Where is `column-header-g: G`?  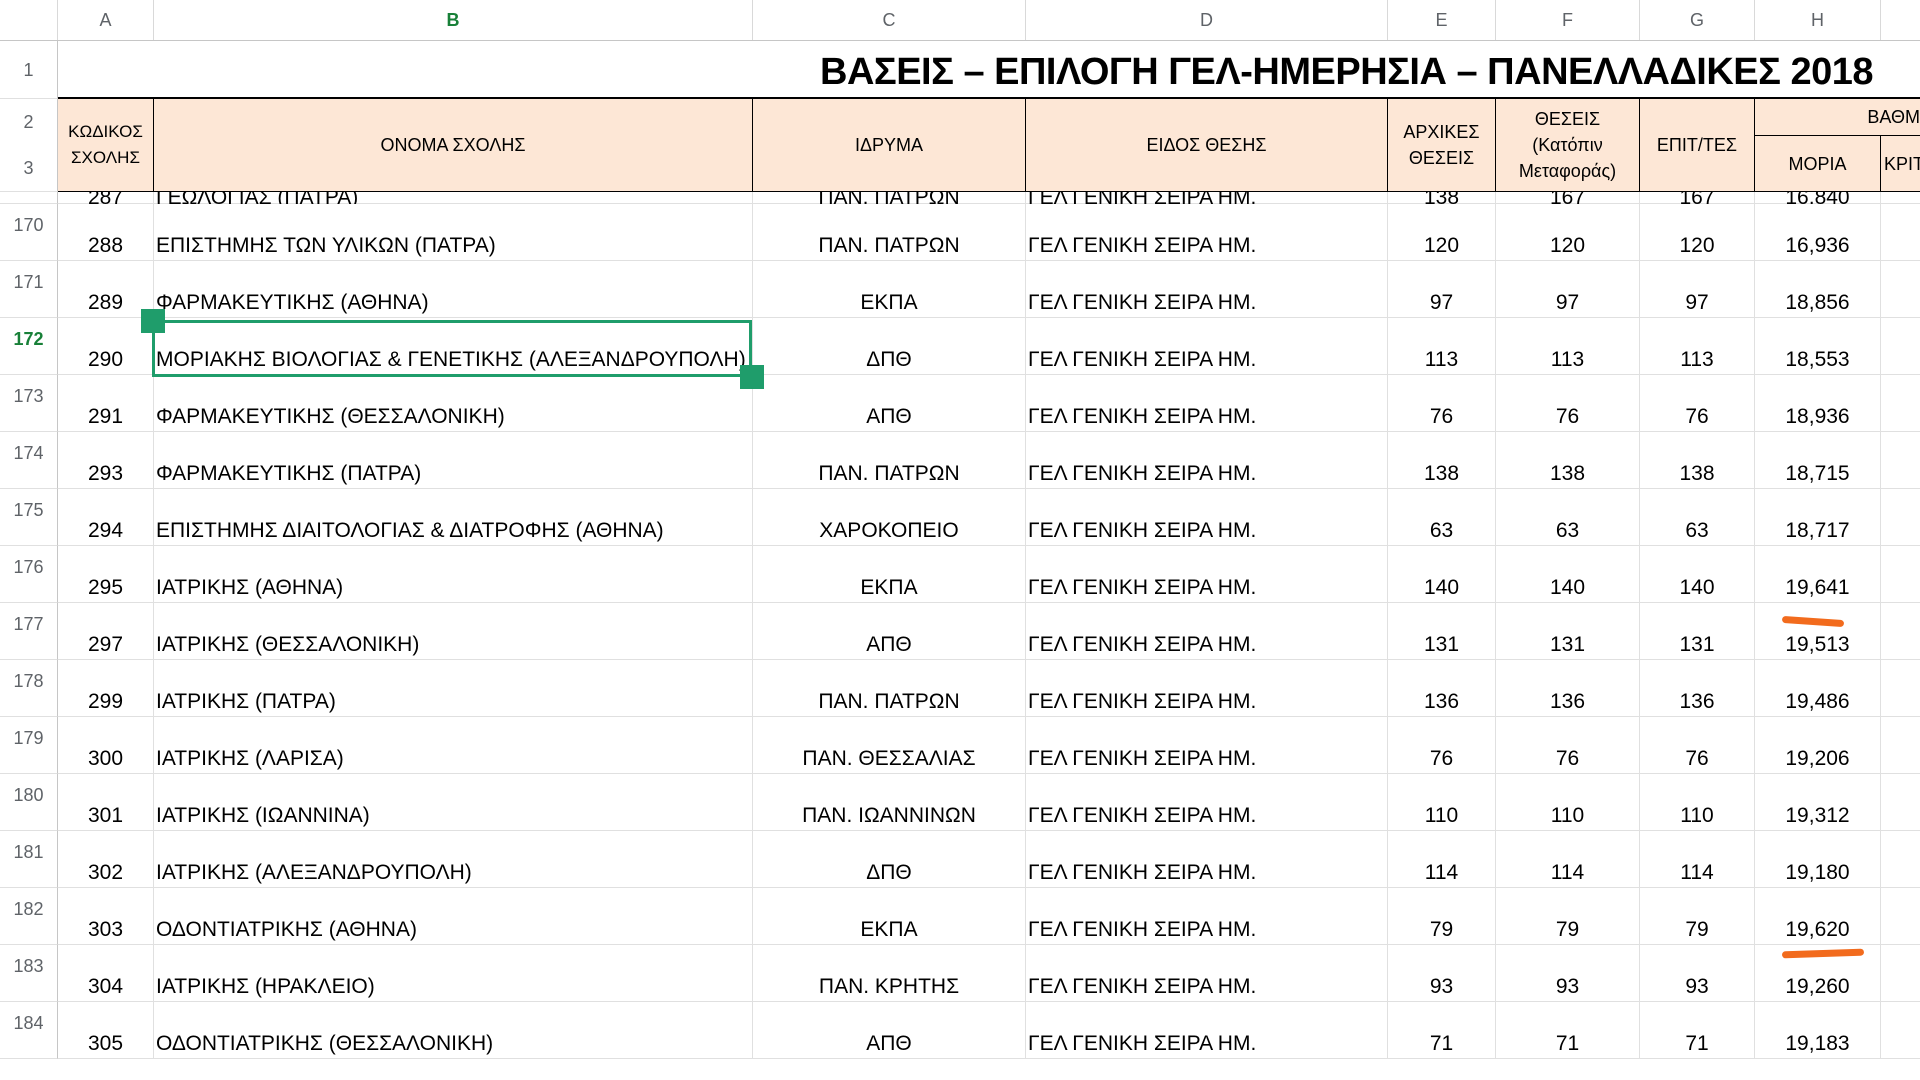 column-header-g: G is located at coordinates (1697, 20).